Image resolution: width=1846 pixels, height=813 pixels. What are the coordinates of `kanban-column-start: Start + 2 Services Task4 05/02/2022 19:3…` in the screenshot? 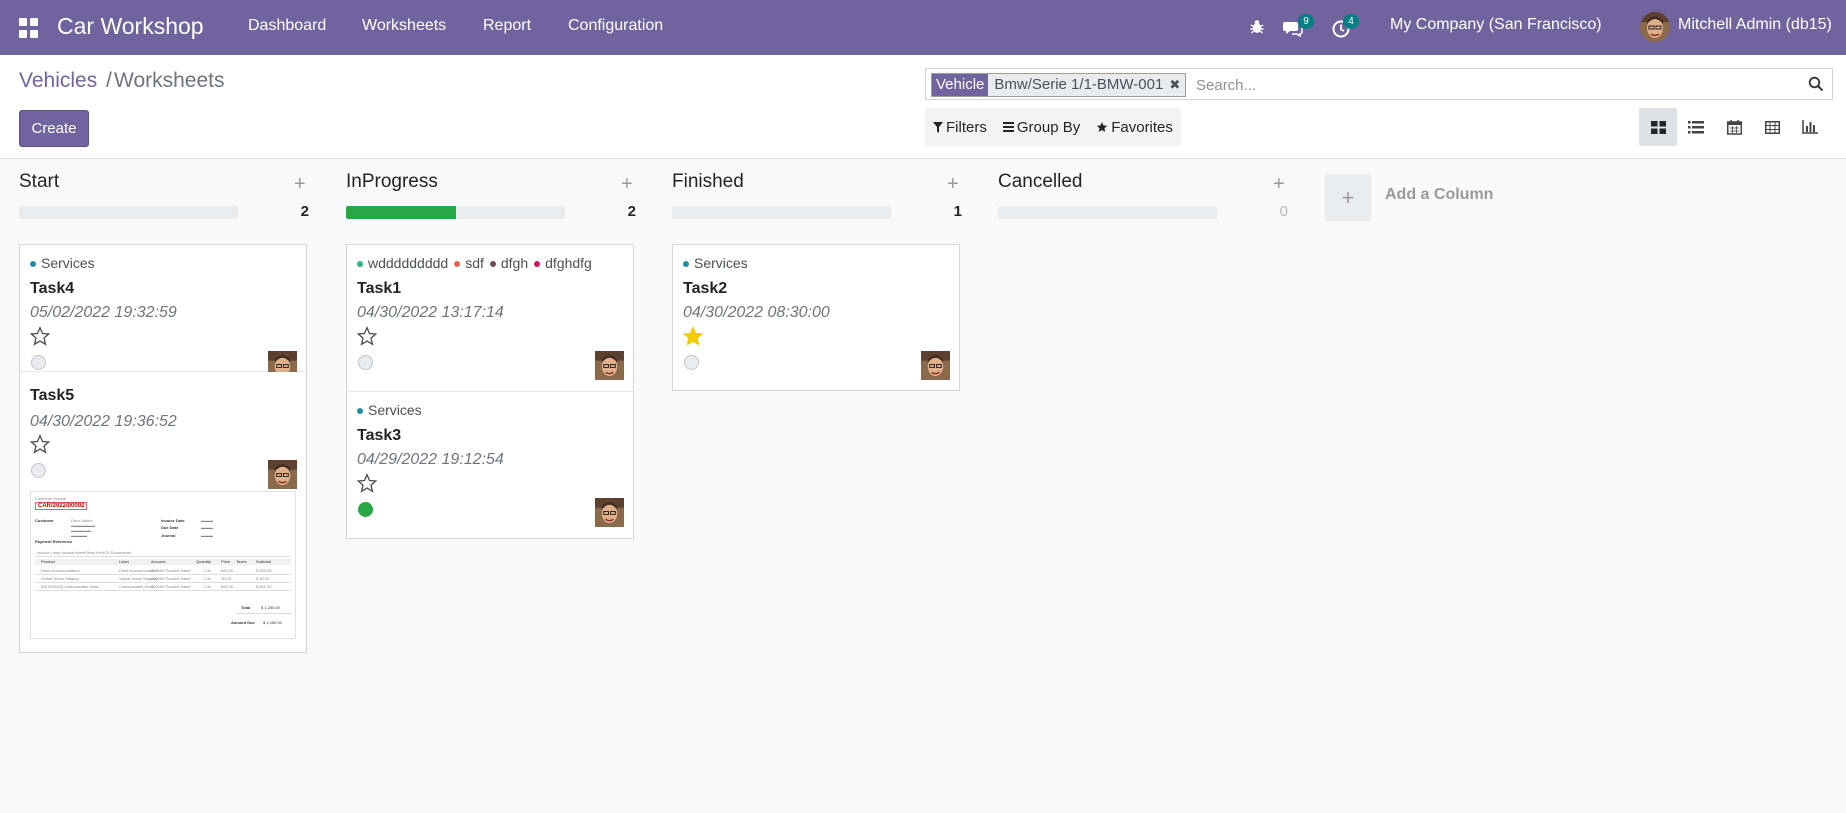 It's located at (164, 419).